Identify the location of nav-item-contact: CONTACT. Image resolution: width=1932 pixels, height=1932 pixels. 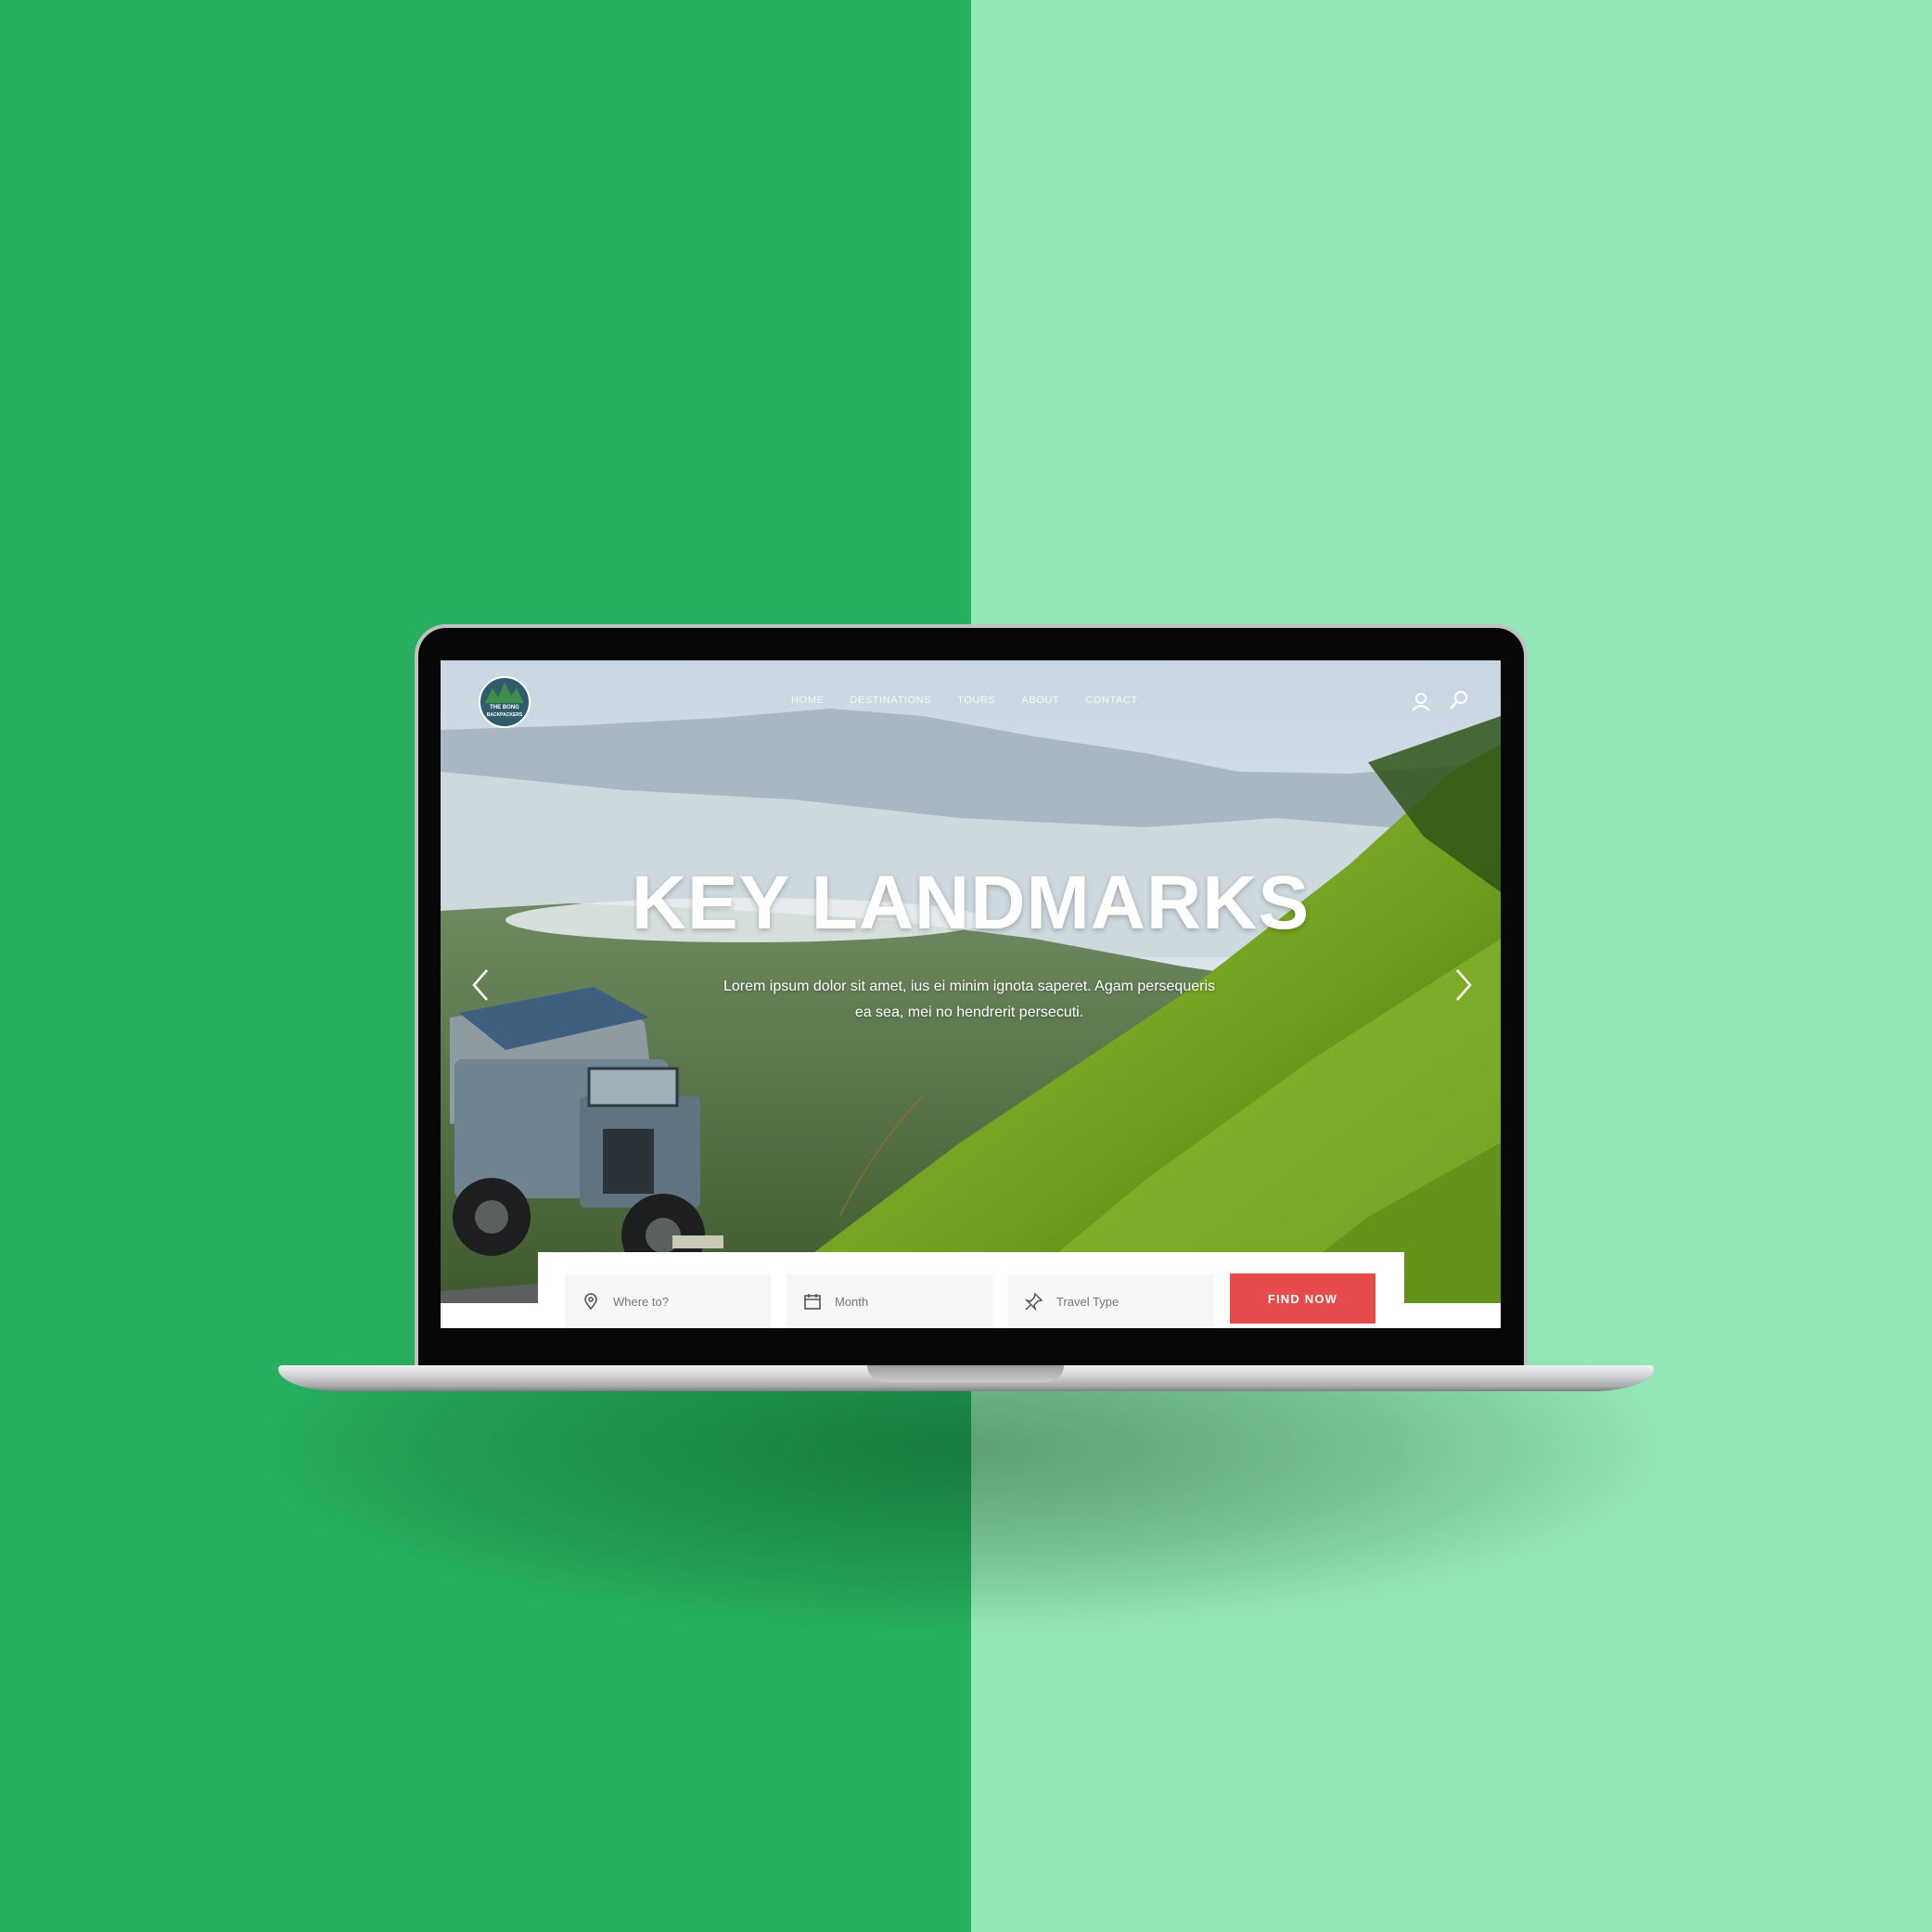
(1111, 700).